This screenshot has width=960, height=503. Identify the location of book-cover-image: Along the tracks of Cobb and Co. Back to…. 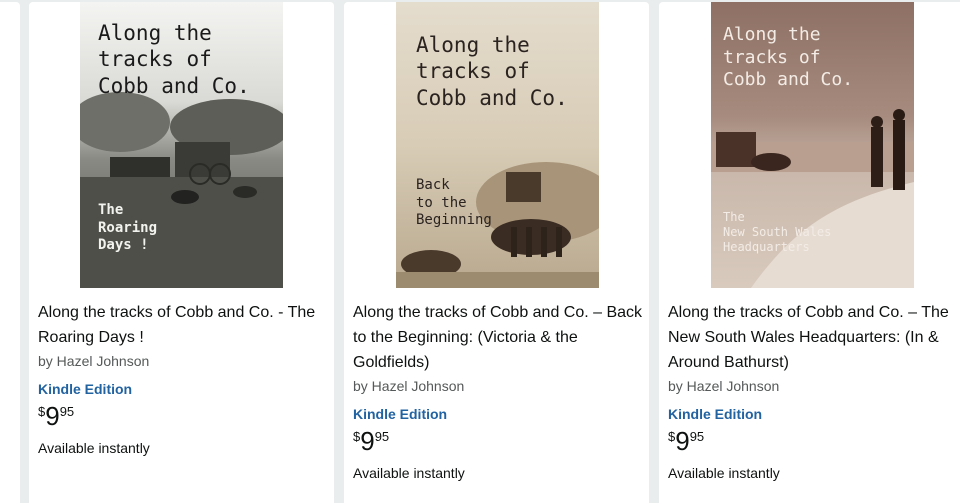
(497, 145).